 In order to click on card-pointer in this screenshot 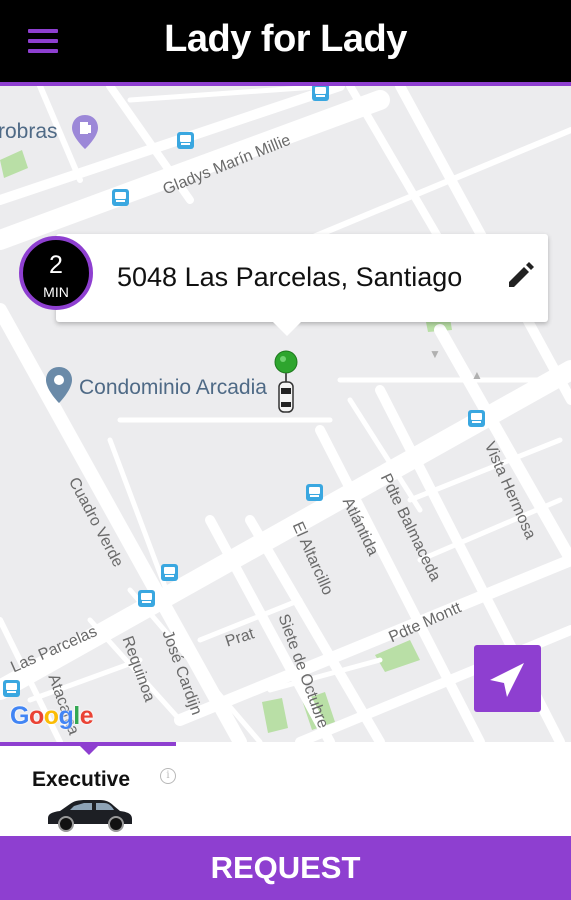, I will do `click(287, 328)`.